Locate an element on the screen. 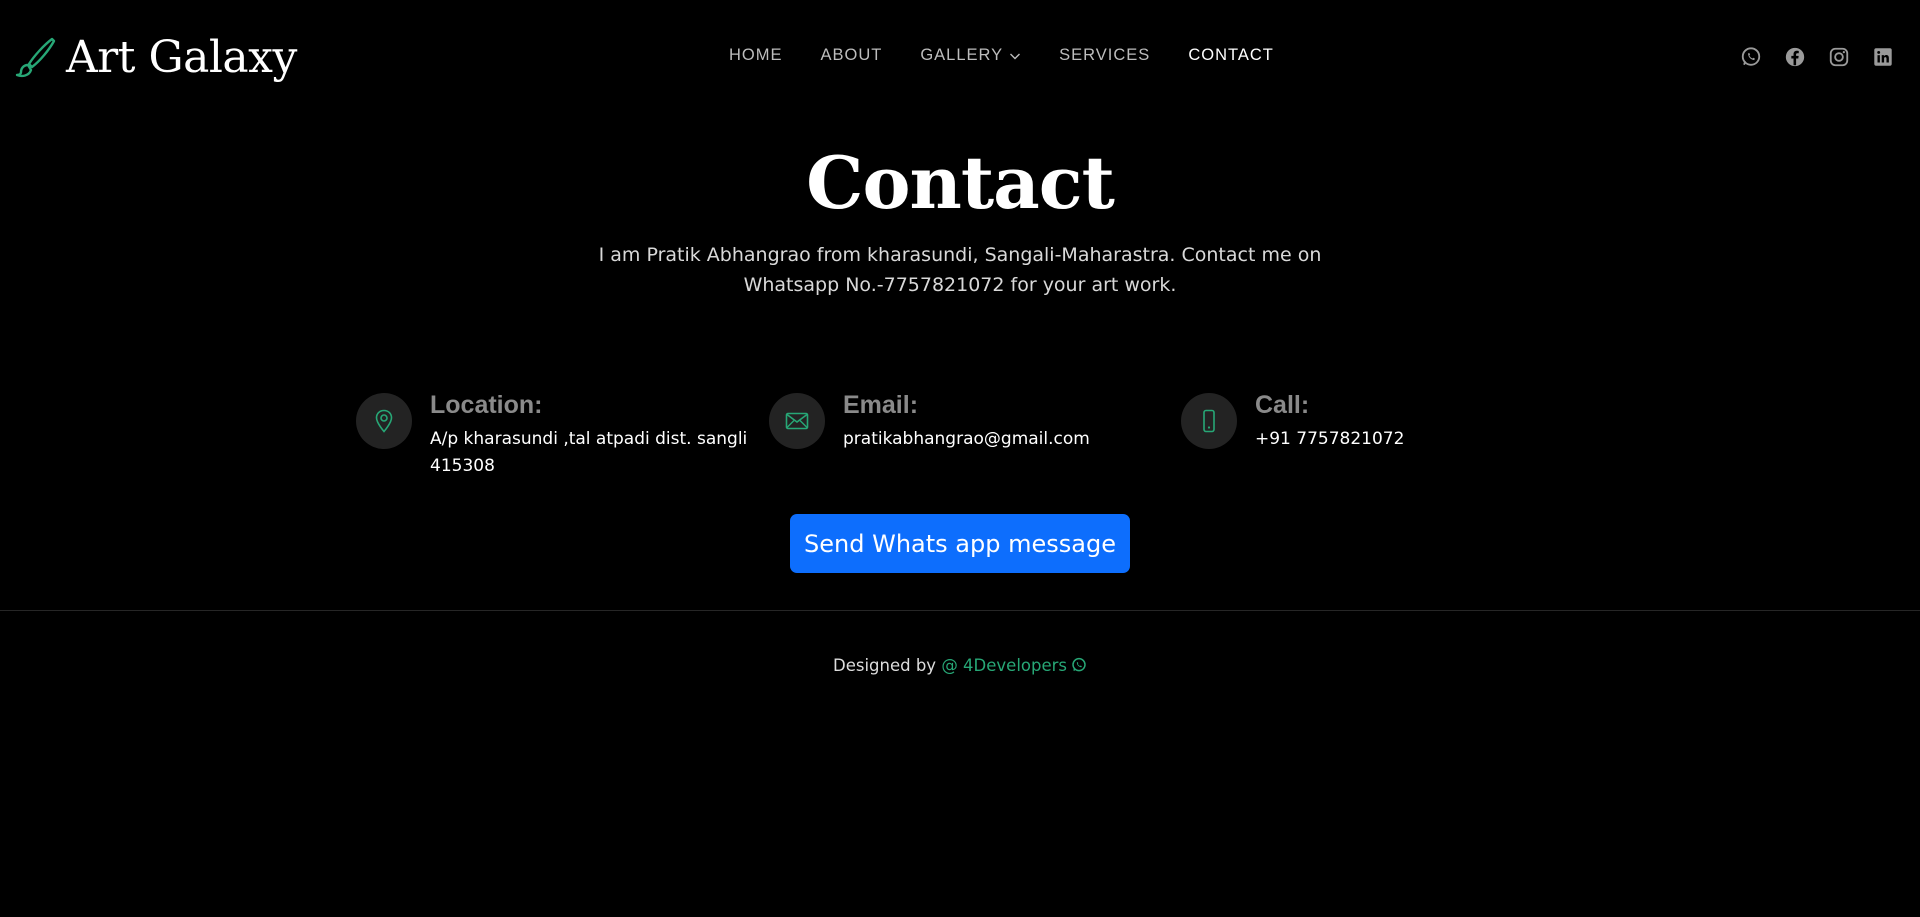  nav-contact: CONTACT is located at coordinates (1231, 55).